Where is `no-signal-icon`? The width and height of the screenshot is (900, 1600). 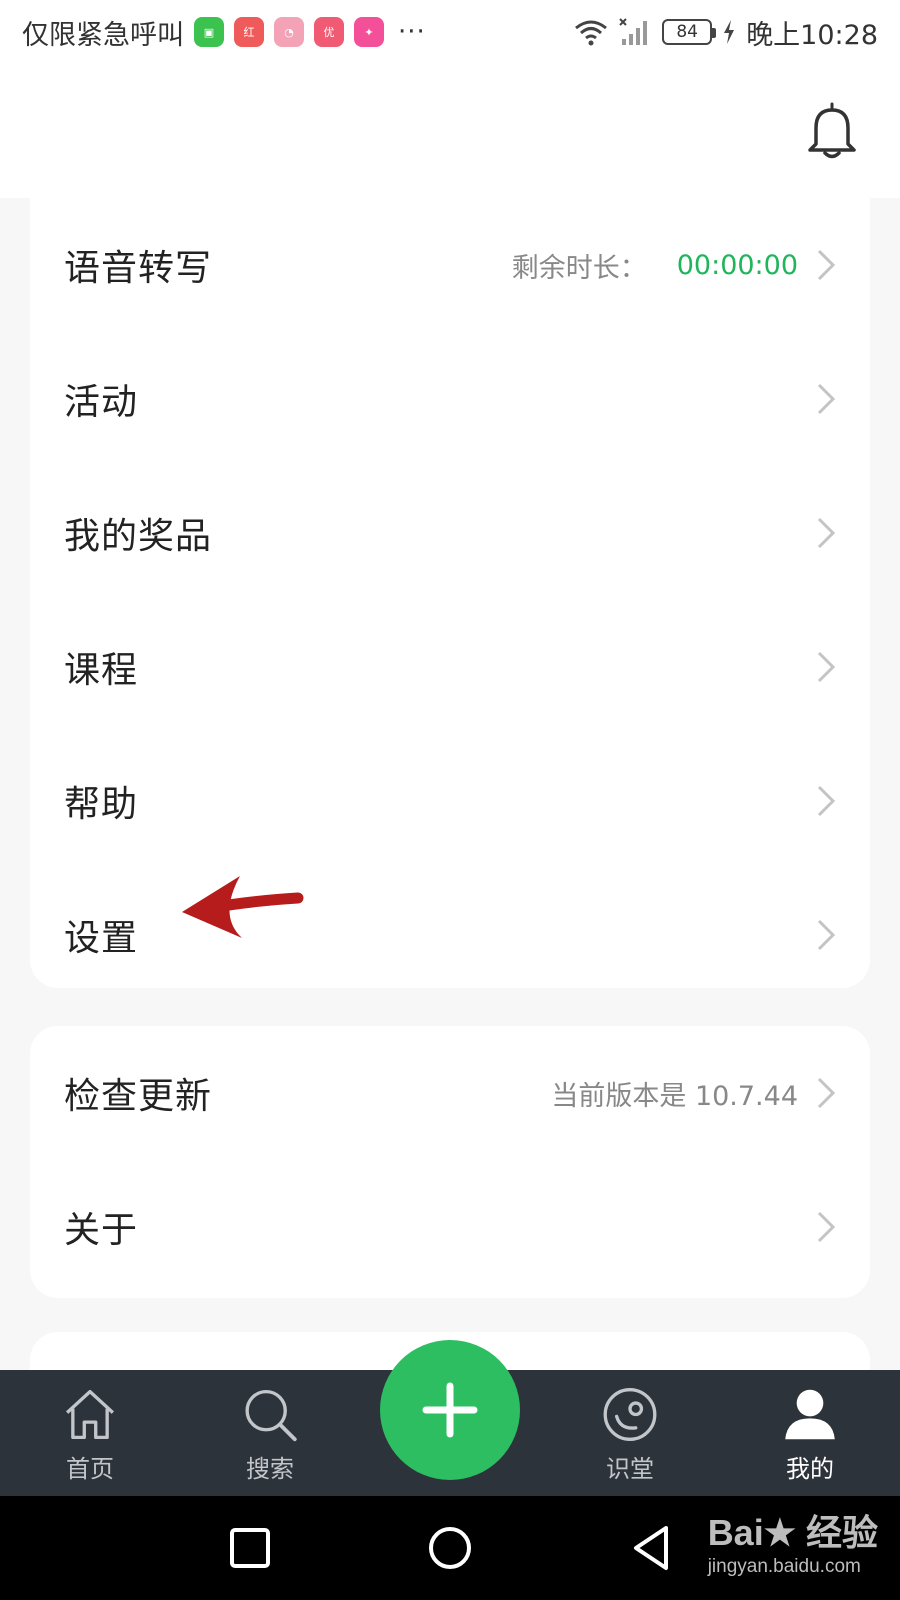 no-signal-icon is located at coordinates (633, 31).